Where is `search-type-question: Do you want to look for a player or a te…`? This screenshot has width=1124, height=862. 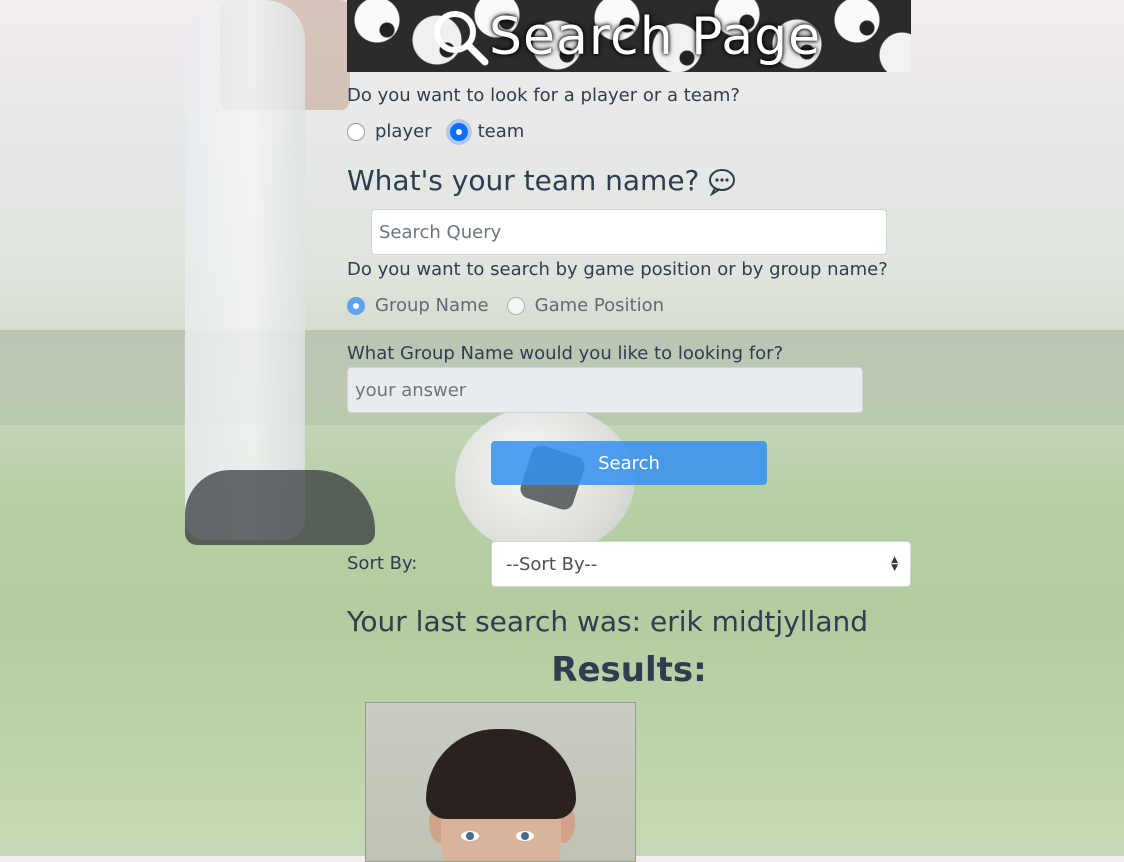
search-type-question: Do you want to look for a player or a te… is located at coordinates (543, 95).